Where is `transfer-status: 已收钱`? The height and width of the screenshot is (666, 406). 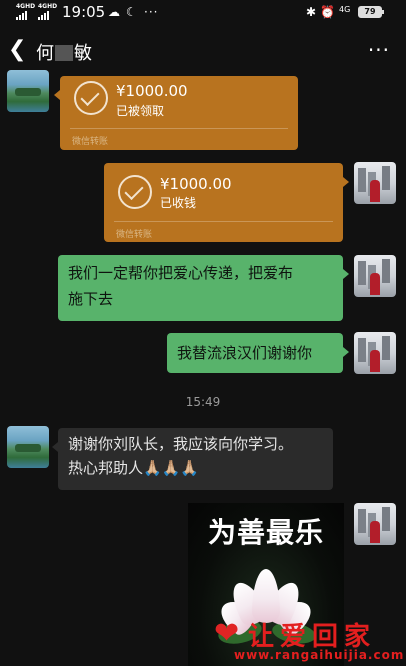
transfer-status: 已收钱 is located at coordinates (178, 203).